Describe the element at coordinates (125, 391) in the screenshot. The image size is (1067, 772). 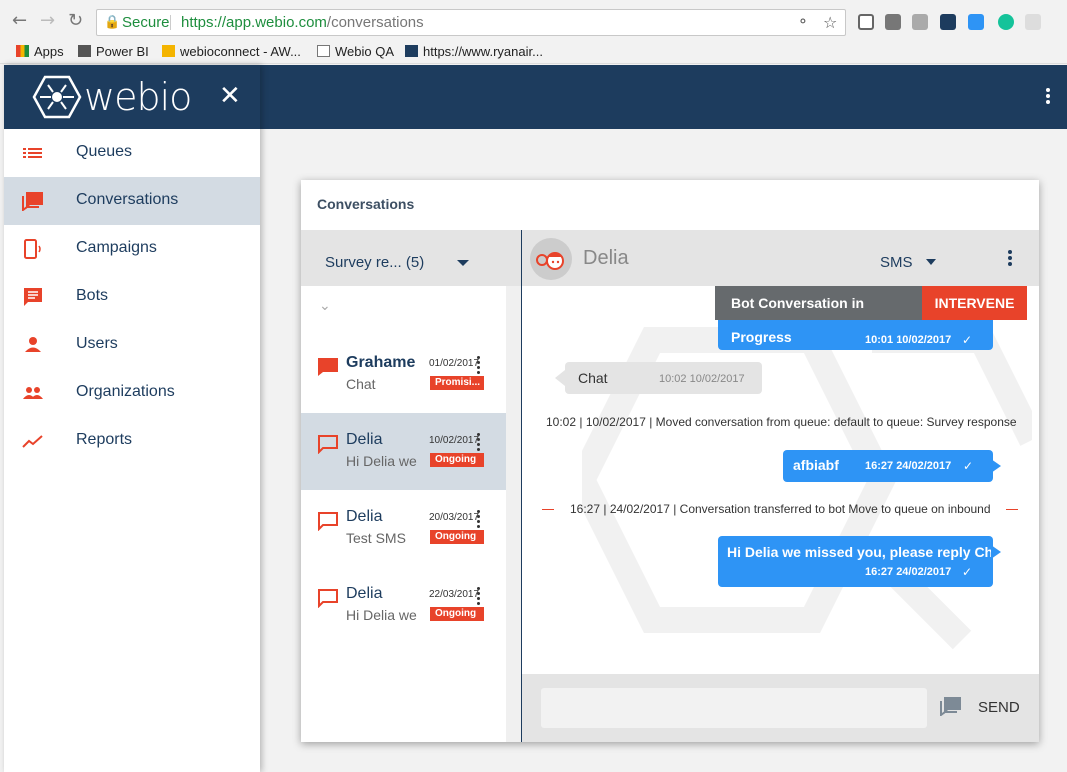
I see `sidebar-item-label: Organizations` at that location.